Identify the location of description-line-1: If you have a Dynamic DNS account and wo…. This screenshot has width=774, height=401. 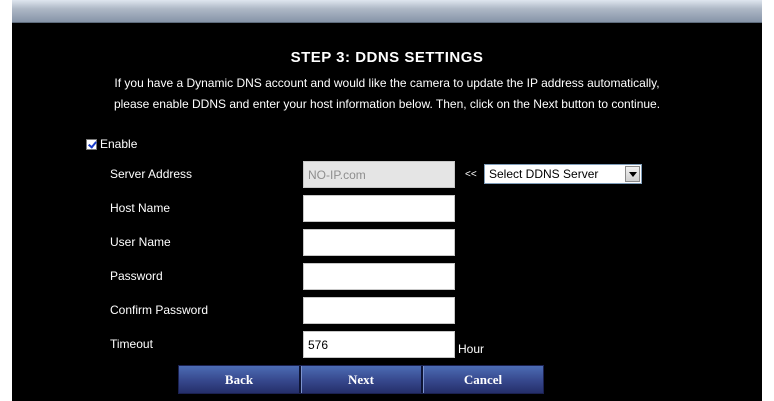
(387, 83).